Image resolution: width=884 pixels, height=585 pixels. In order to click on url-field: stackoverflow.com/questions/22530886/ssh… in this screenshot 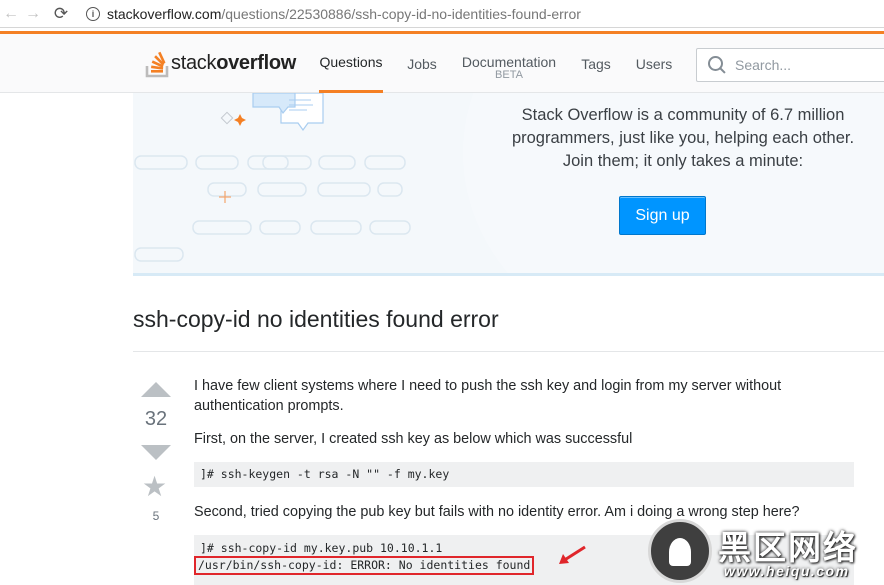, I will do `click(344, 14)`.